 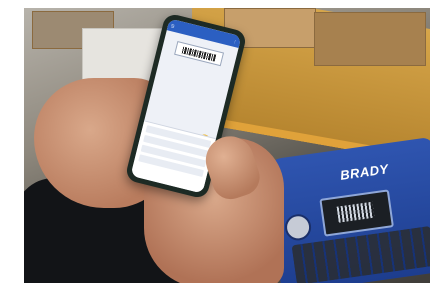 I want to click on menu-icon: ☰, so click(x=173, y=25).